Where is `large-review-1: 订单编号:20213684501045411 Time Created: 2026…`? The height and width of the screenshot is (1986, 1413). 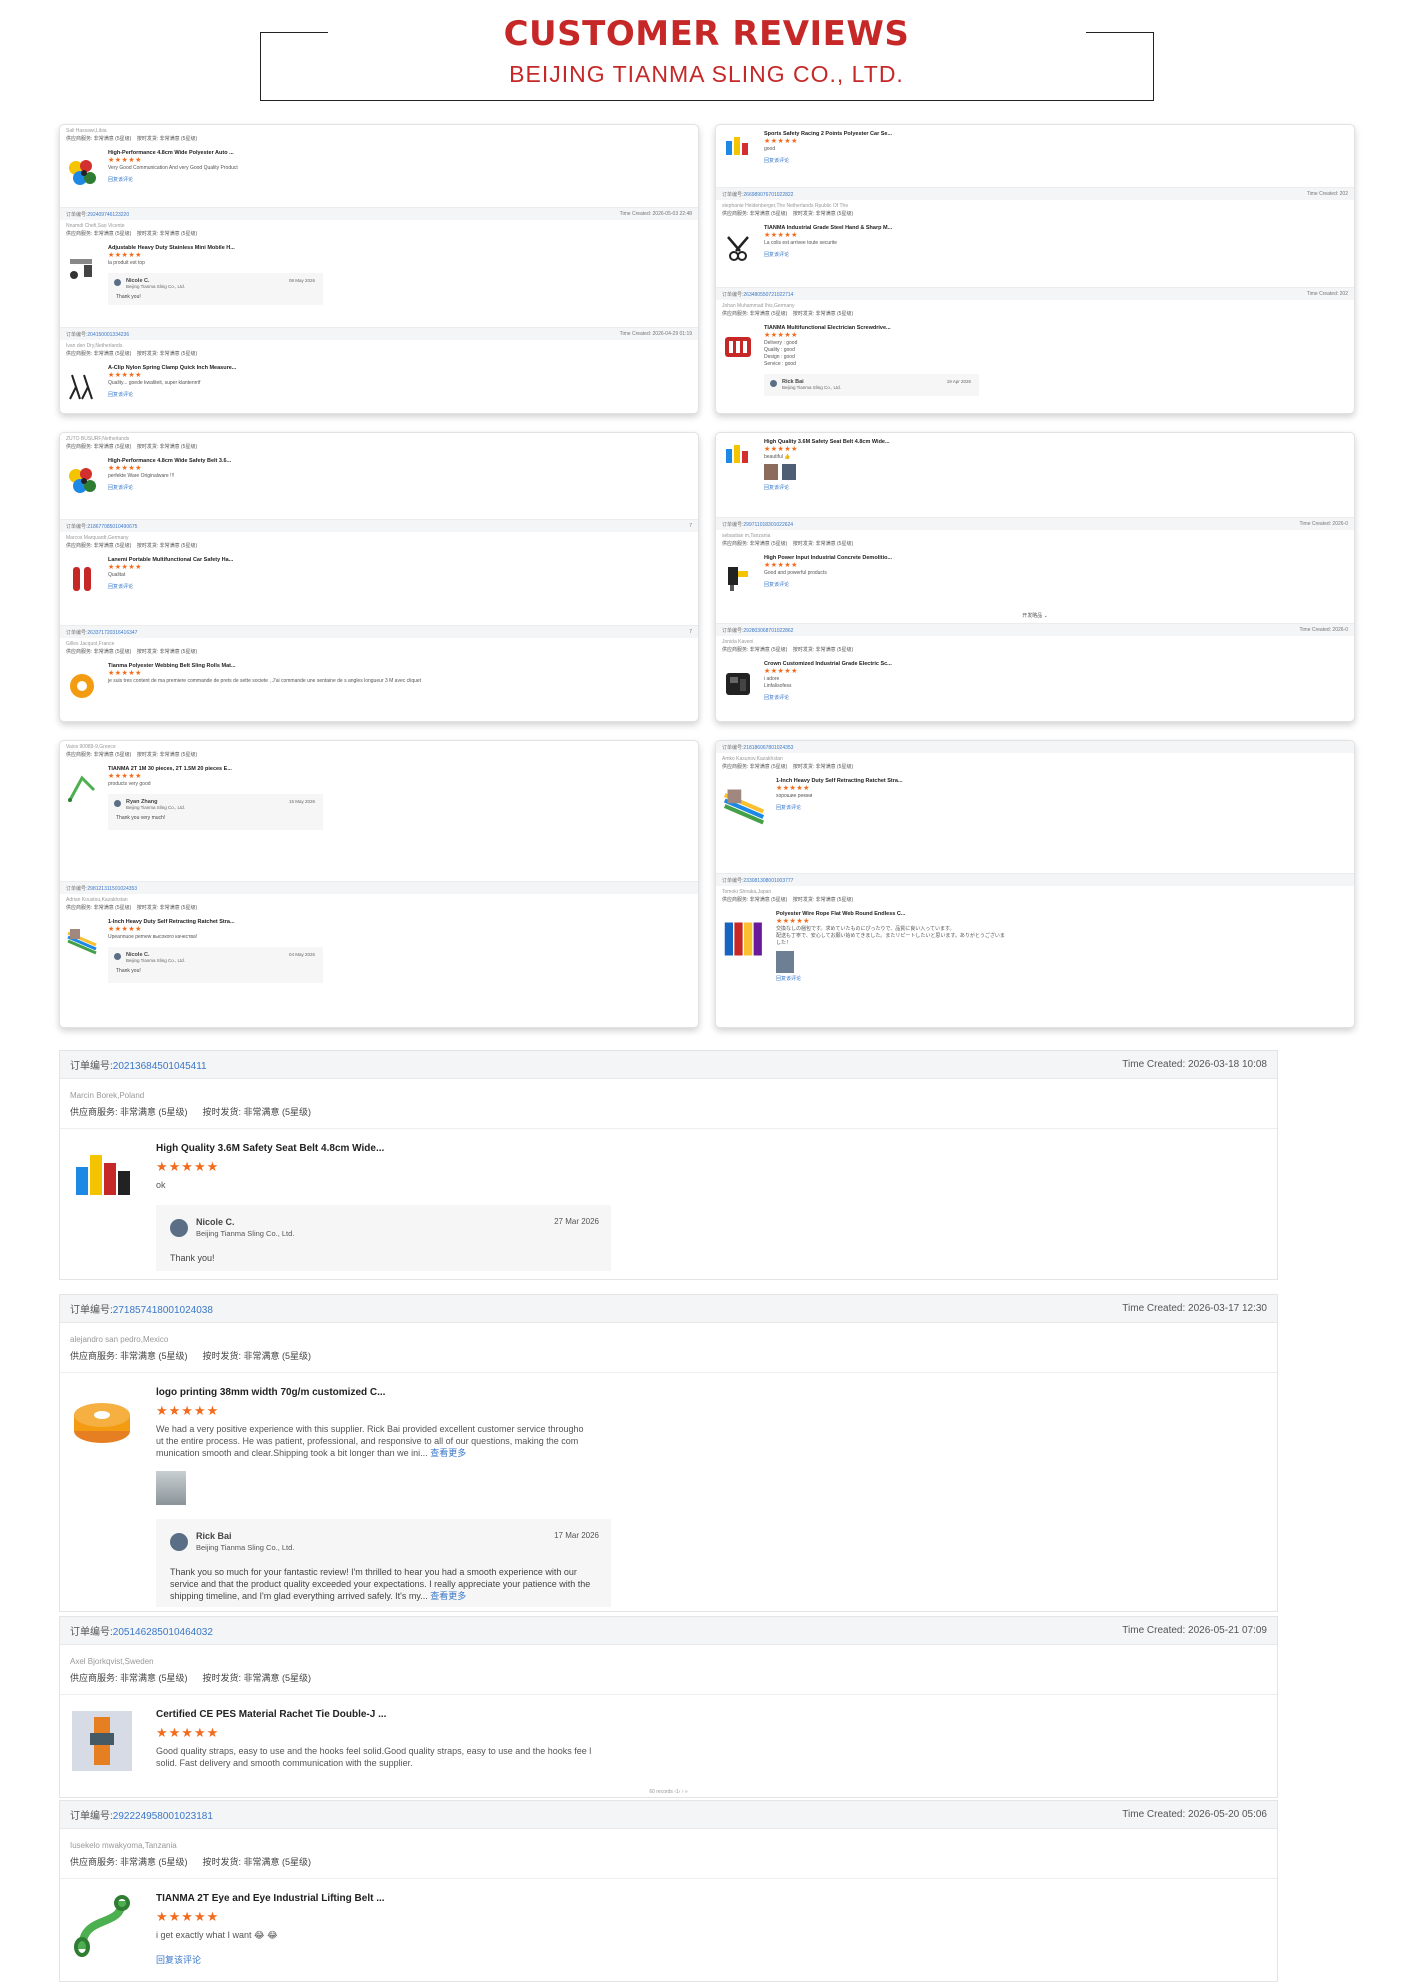
large-review-1: 订单编号:20213684501045411 Time Created: 2026… is located at coordinates (668, 1165).